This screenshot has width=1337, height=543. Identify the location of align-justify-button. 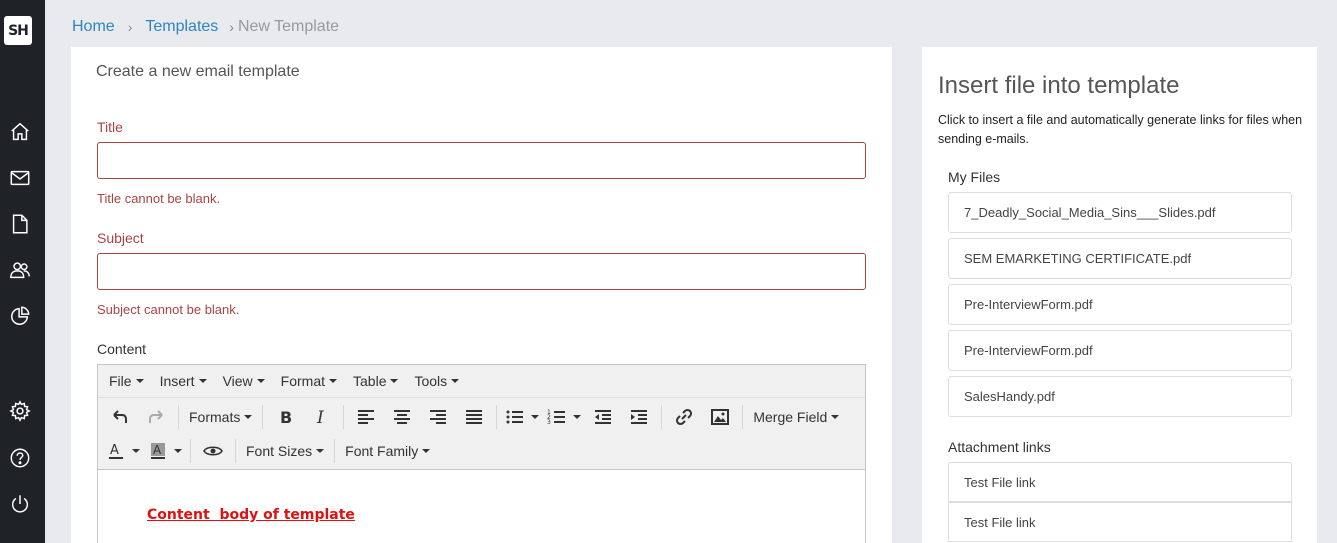
(474, 417).